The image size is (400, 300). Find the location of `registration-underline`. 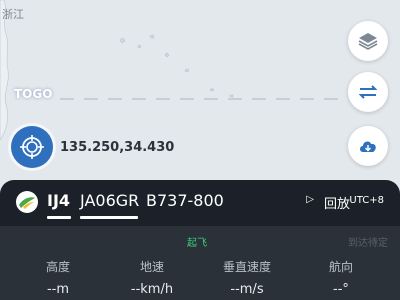

registration-underline is located at coordinates (109, 217).